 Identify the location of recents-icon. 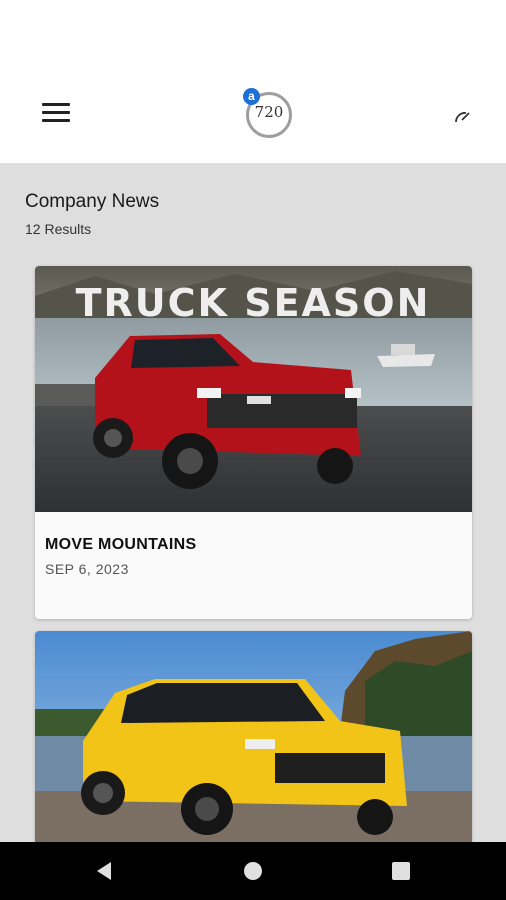
(401, 871).